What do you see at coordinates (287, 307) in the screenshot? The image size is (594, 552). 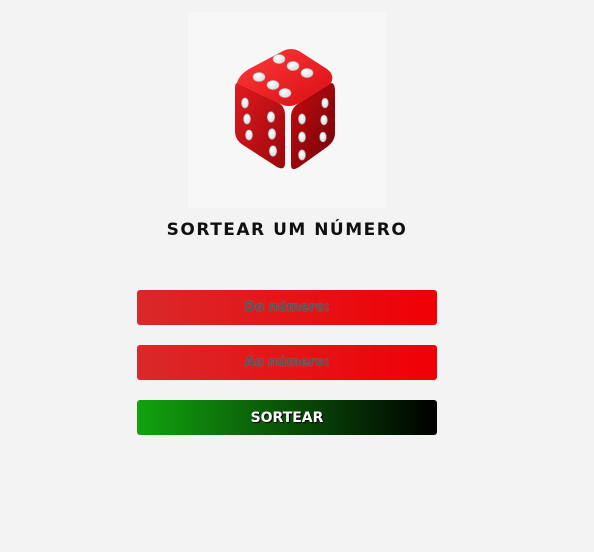 I see `from-number-input` at bounding box center [287, 307].